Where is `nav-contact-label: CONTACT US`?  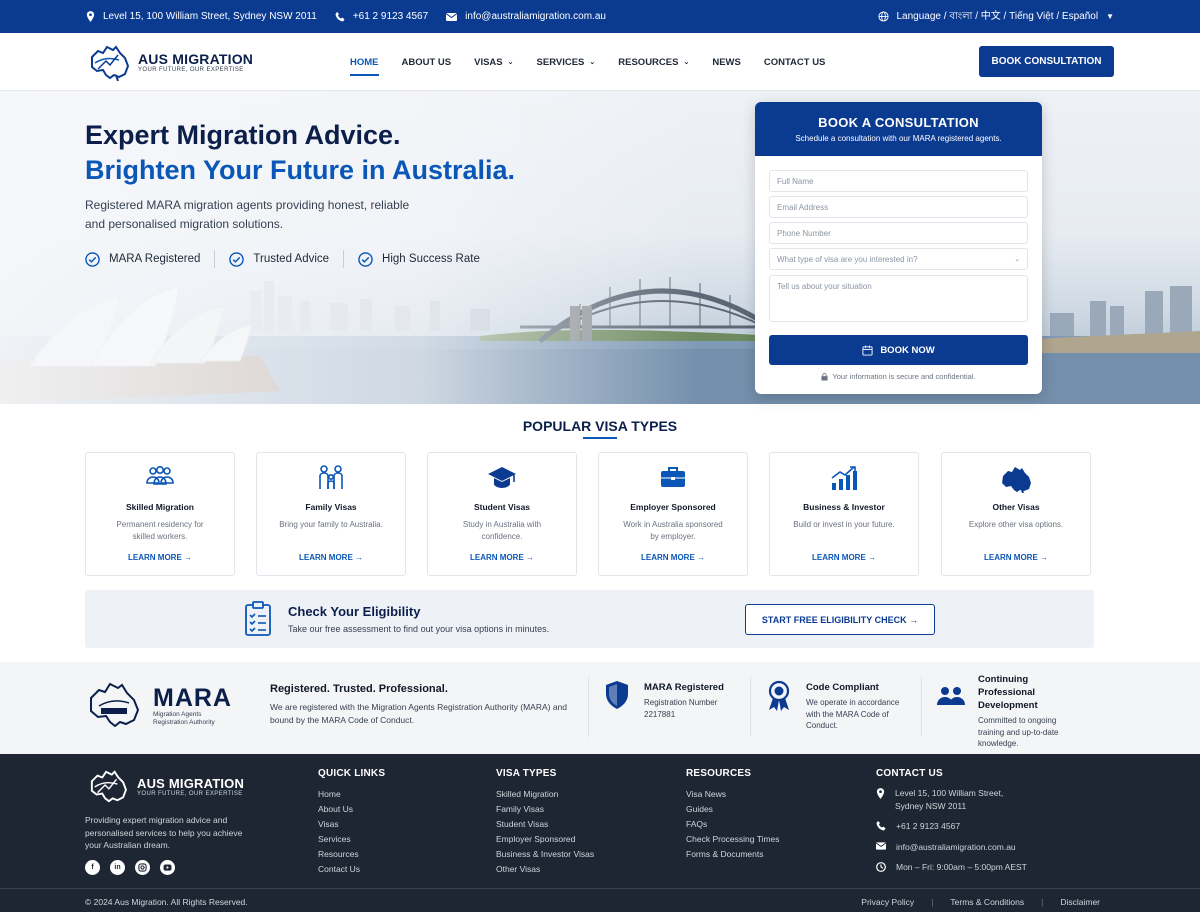
nav-contact-label: CONTACT US is located at coordinates (794, 62).